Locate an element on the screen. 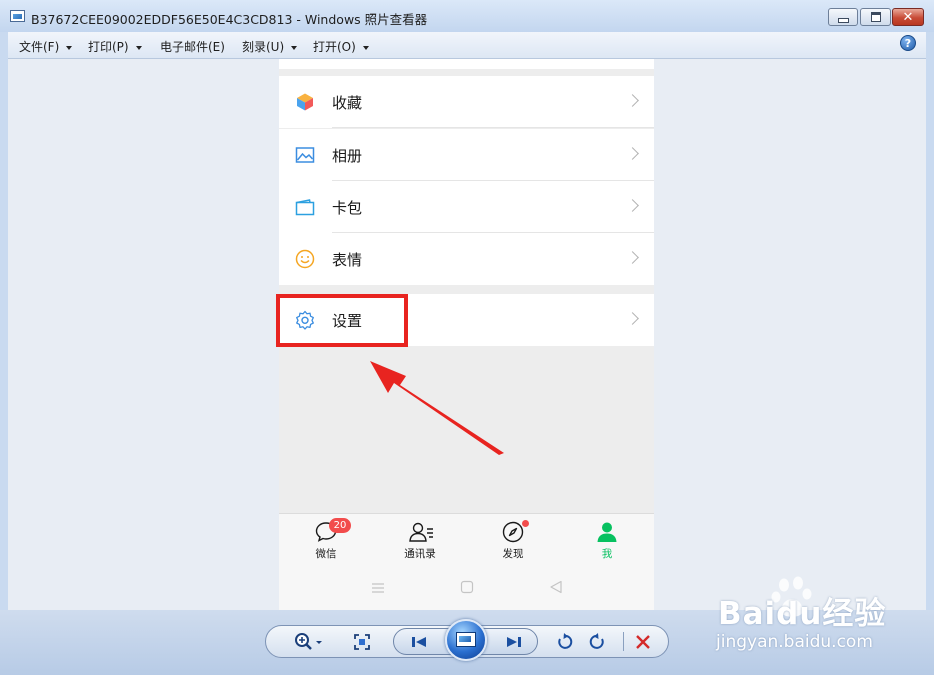 This screenshot has width=934, height=675. menu-open: 打开(O) is located at coordinates (341, 46).